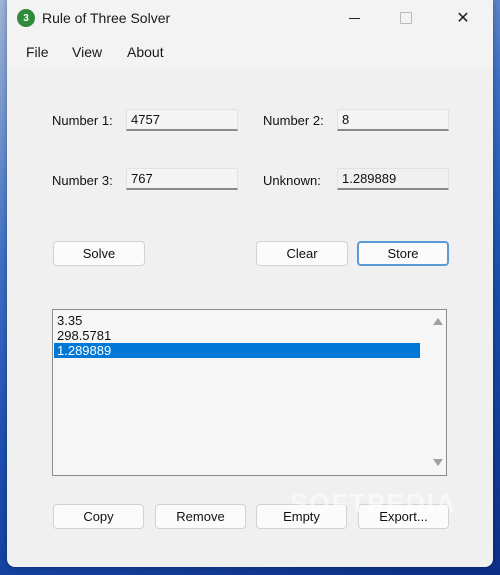  Describe the element at coordinates (182, 120) in the screenshot. I see `number1-input` at that location.